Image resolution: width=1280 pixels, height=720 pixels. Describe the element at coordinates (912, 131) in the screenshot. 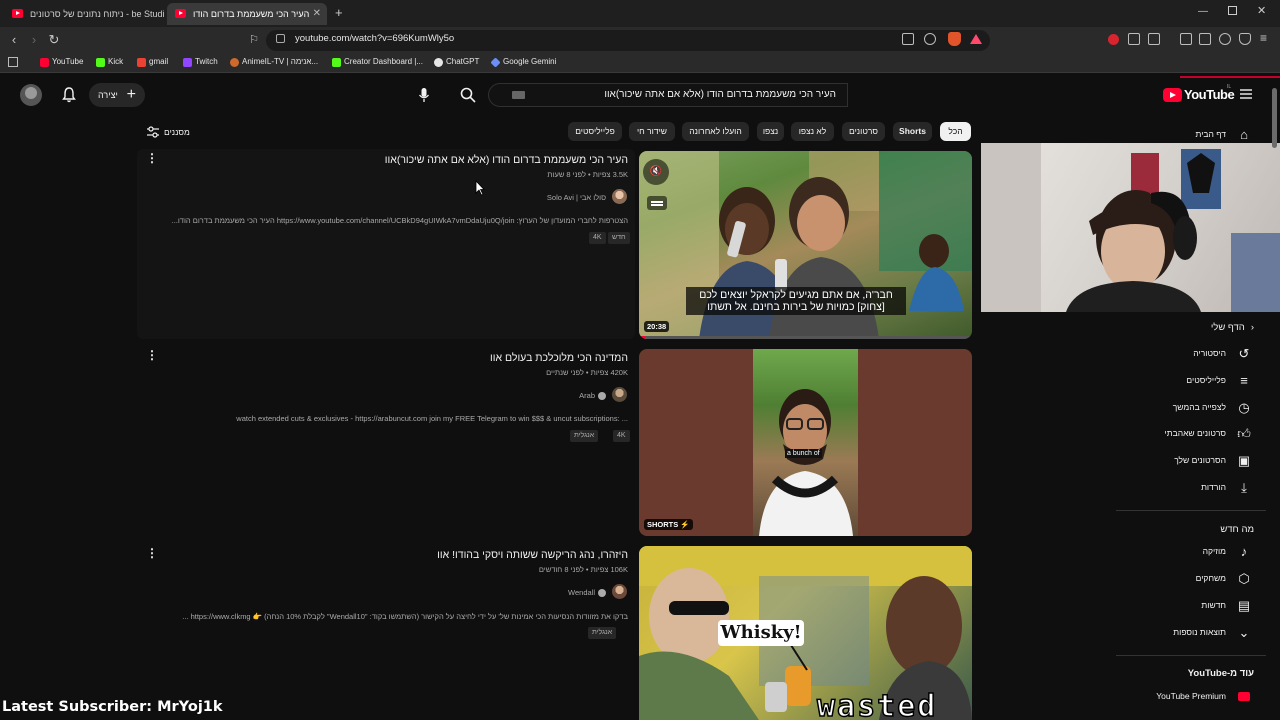

I see `chip-shorts: Shorts` at that location.